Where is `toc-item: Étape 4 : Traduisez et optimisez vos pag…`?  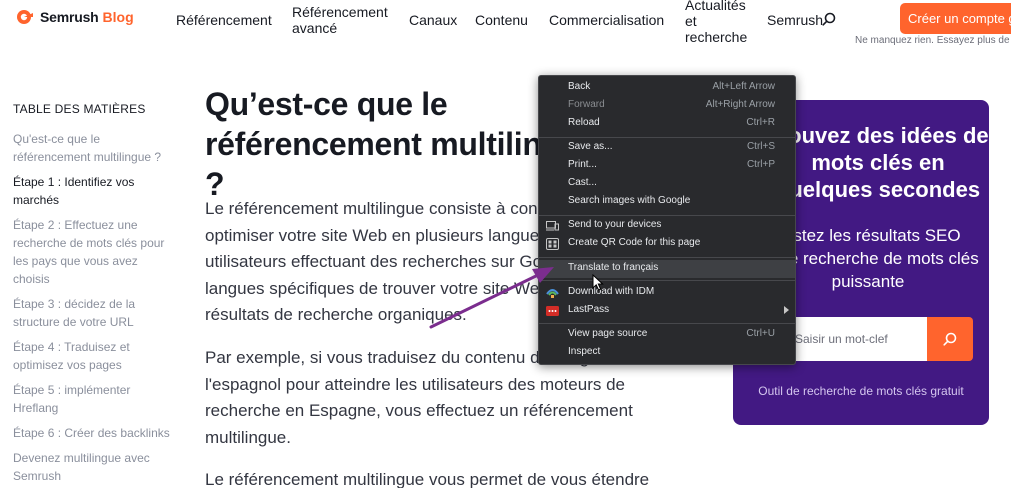 toc-item: Étape 4 : Traduisez et optimisez vos pag… is located at coordinates (93, 356).